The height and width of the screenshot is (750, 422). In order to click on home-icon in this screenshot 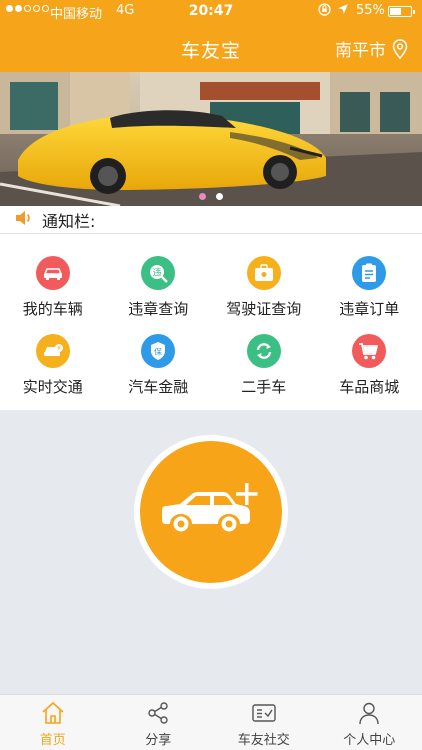, I will do `click(53, 714)`.